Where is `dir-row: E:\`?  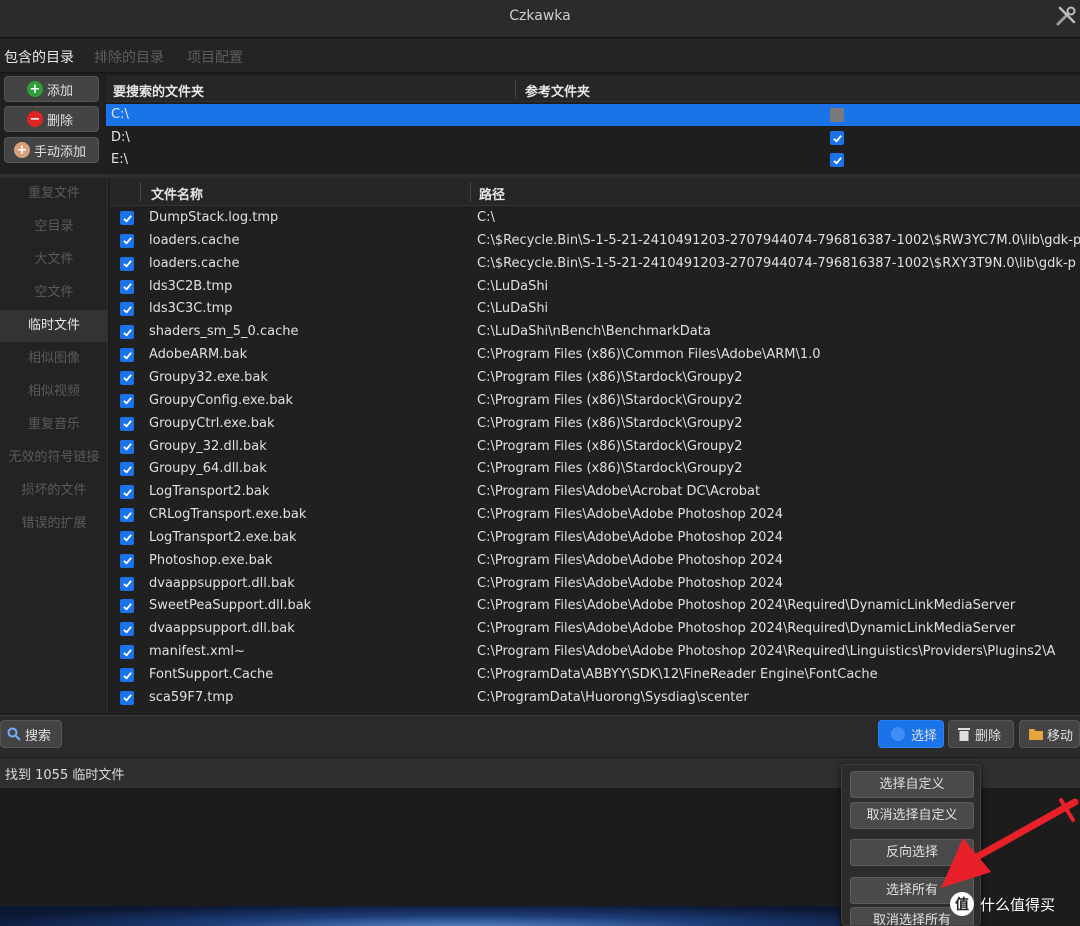
dir-row: E:\ is located at coordinates (593, 160).